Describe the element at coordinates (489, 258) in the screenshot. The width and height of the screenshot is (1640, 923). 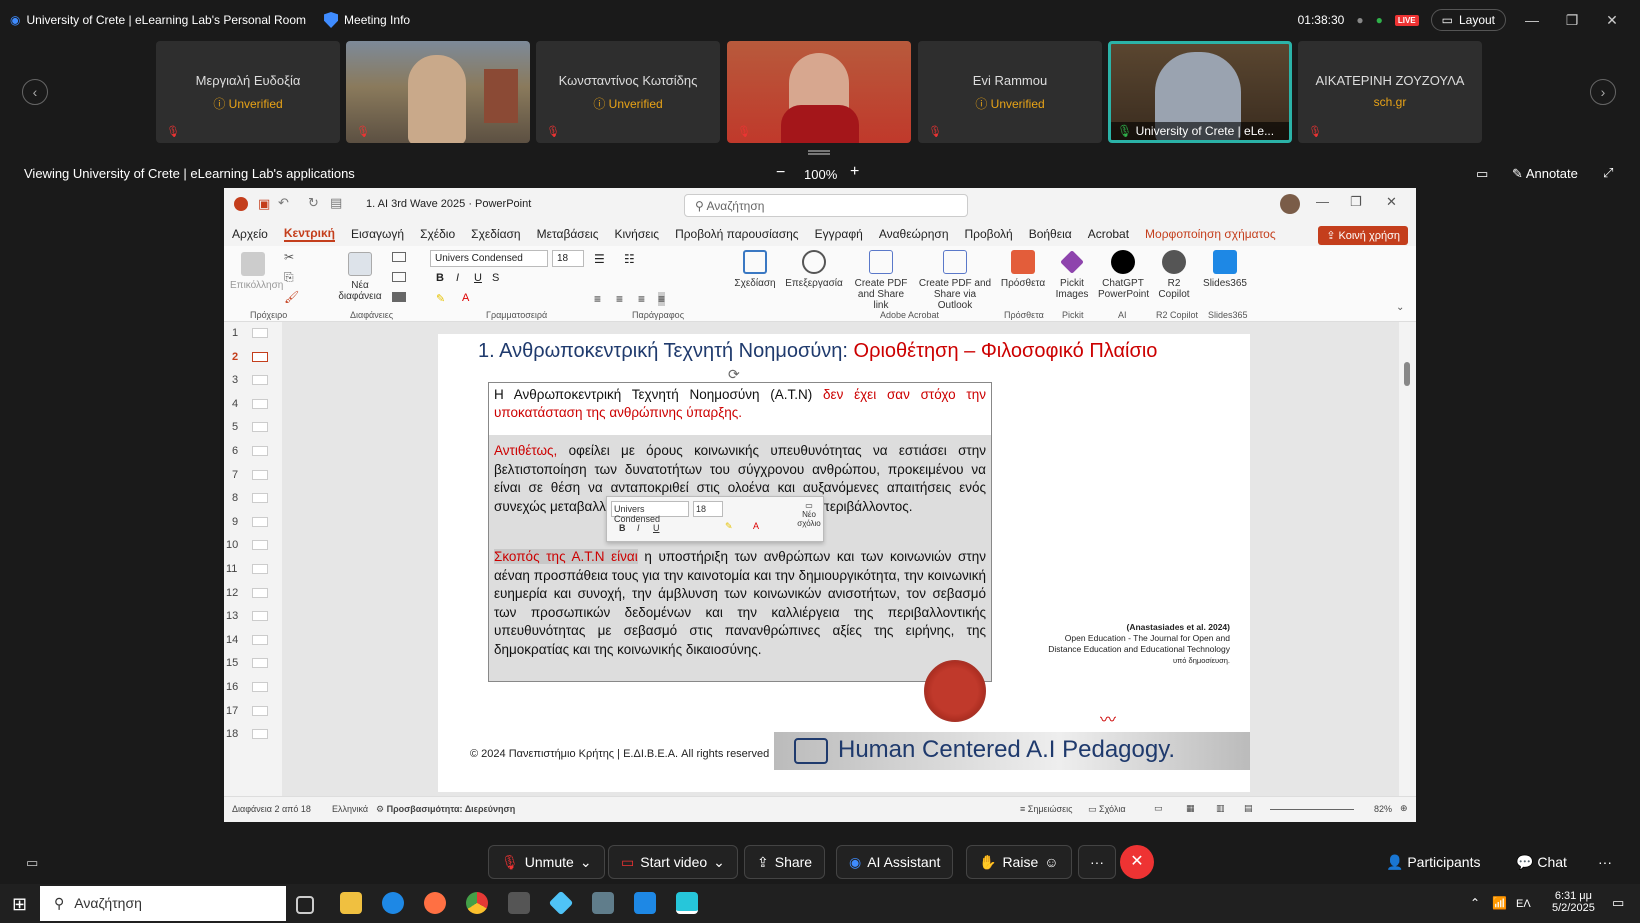
I see `font-name-select: Univers Condensed` at that location.